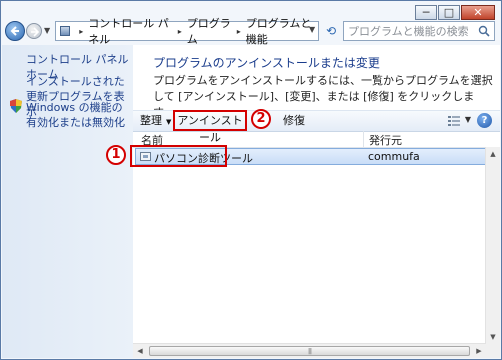  I want to click on page-title: プログラムのアンインストールまたは変更, so click(266, 63).